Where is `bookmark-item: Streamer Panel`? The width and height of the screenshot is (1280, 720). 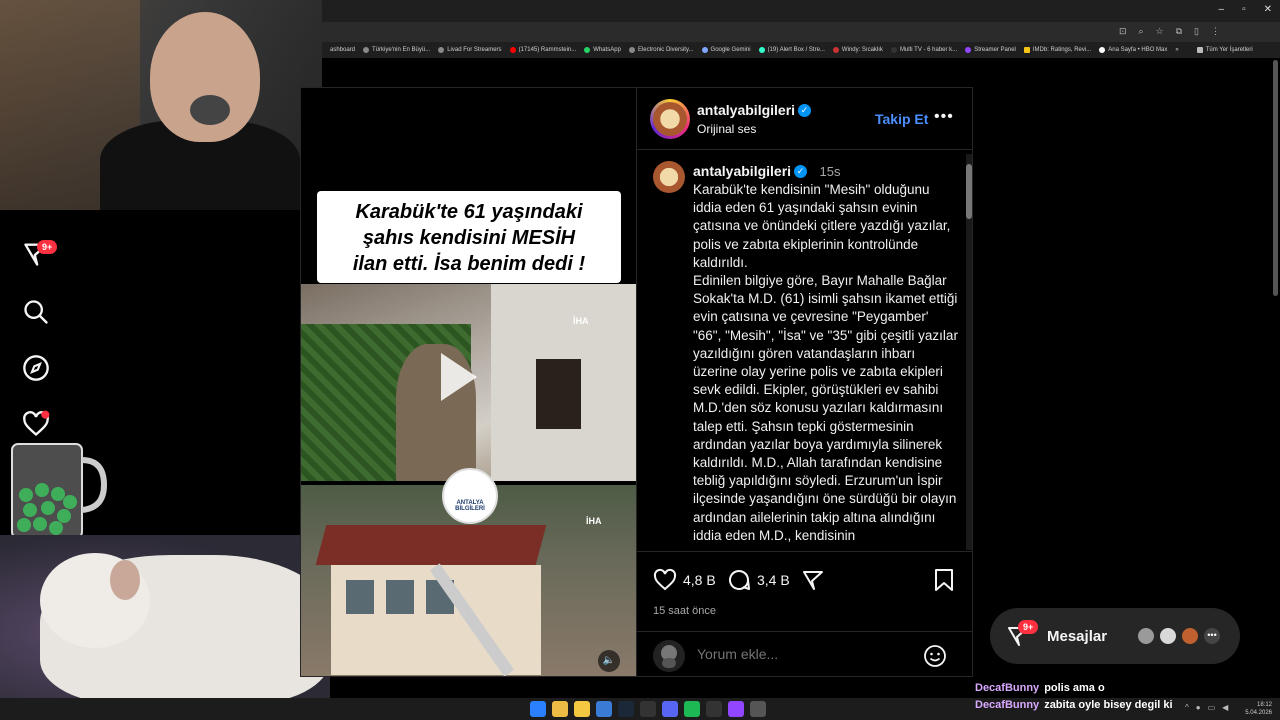
bookmark-item: Streamer Panel is located at coordinates (990, 50).